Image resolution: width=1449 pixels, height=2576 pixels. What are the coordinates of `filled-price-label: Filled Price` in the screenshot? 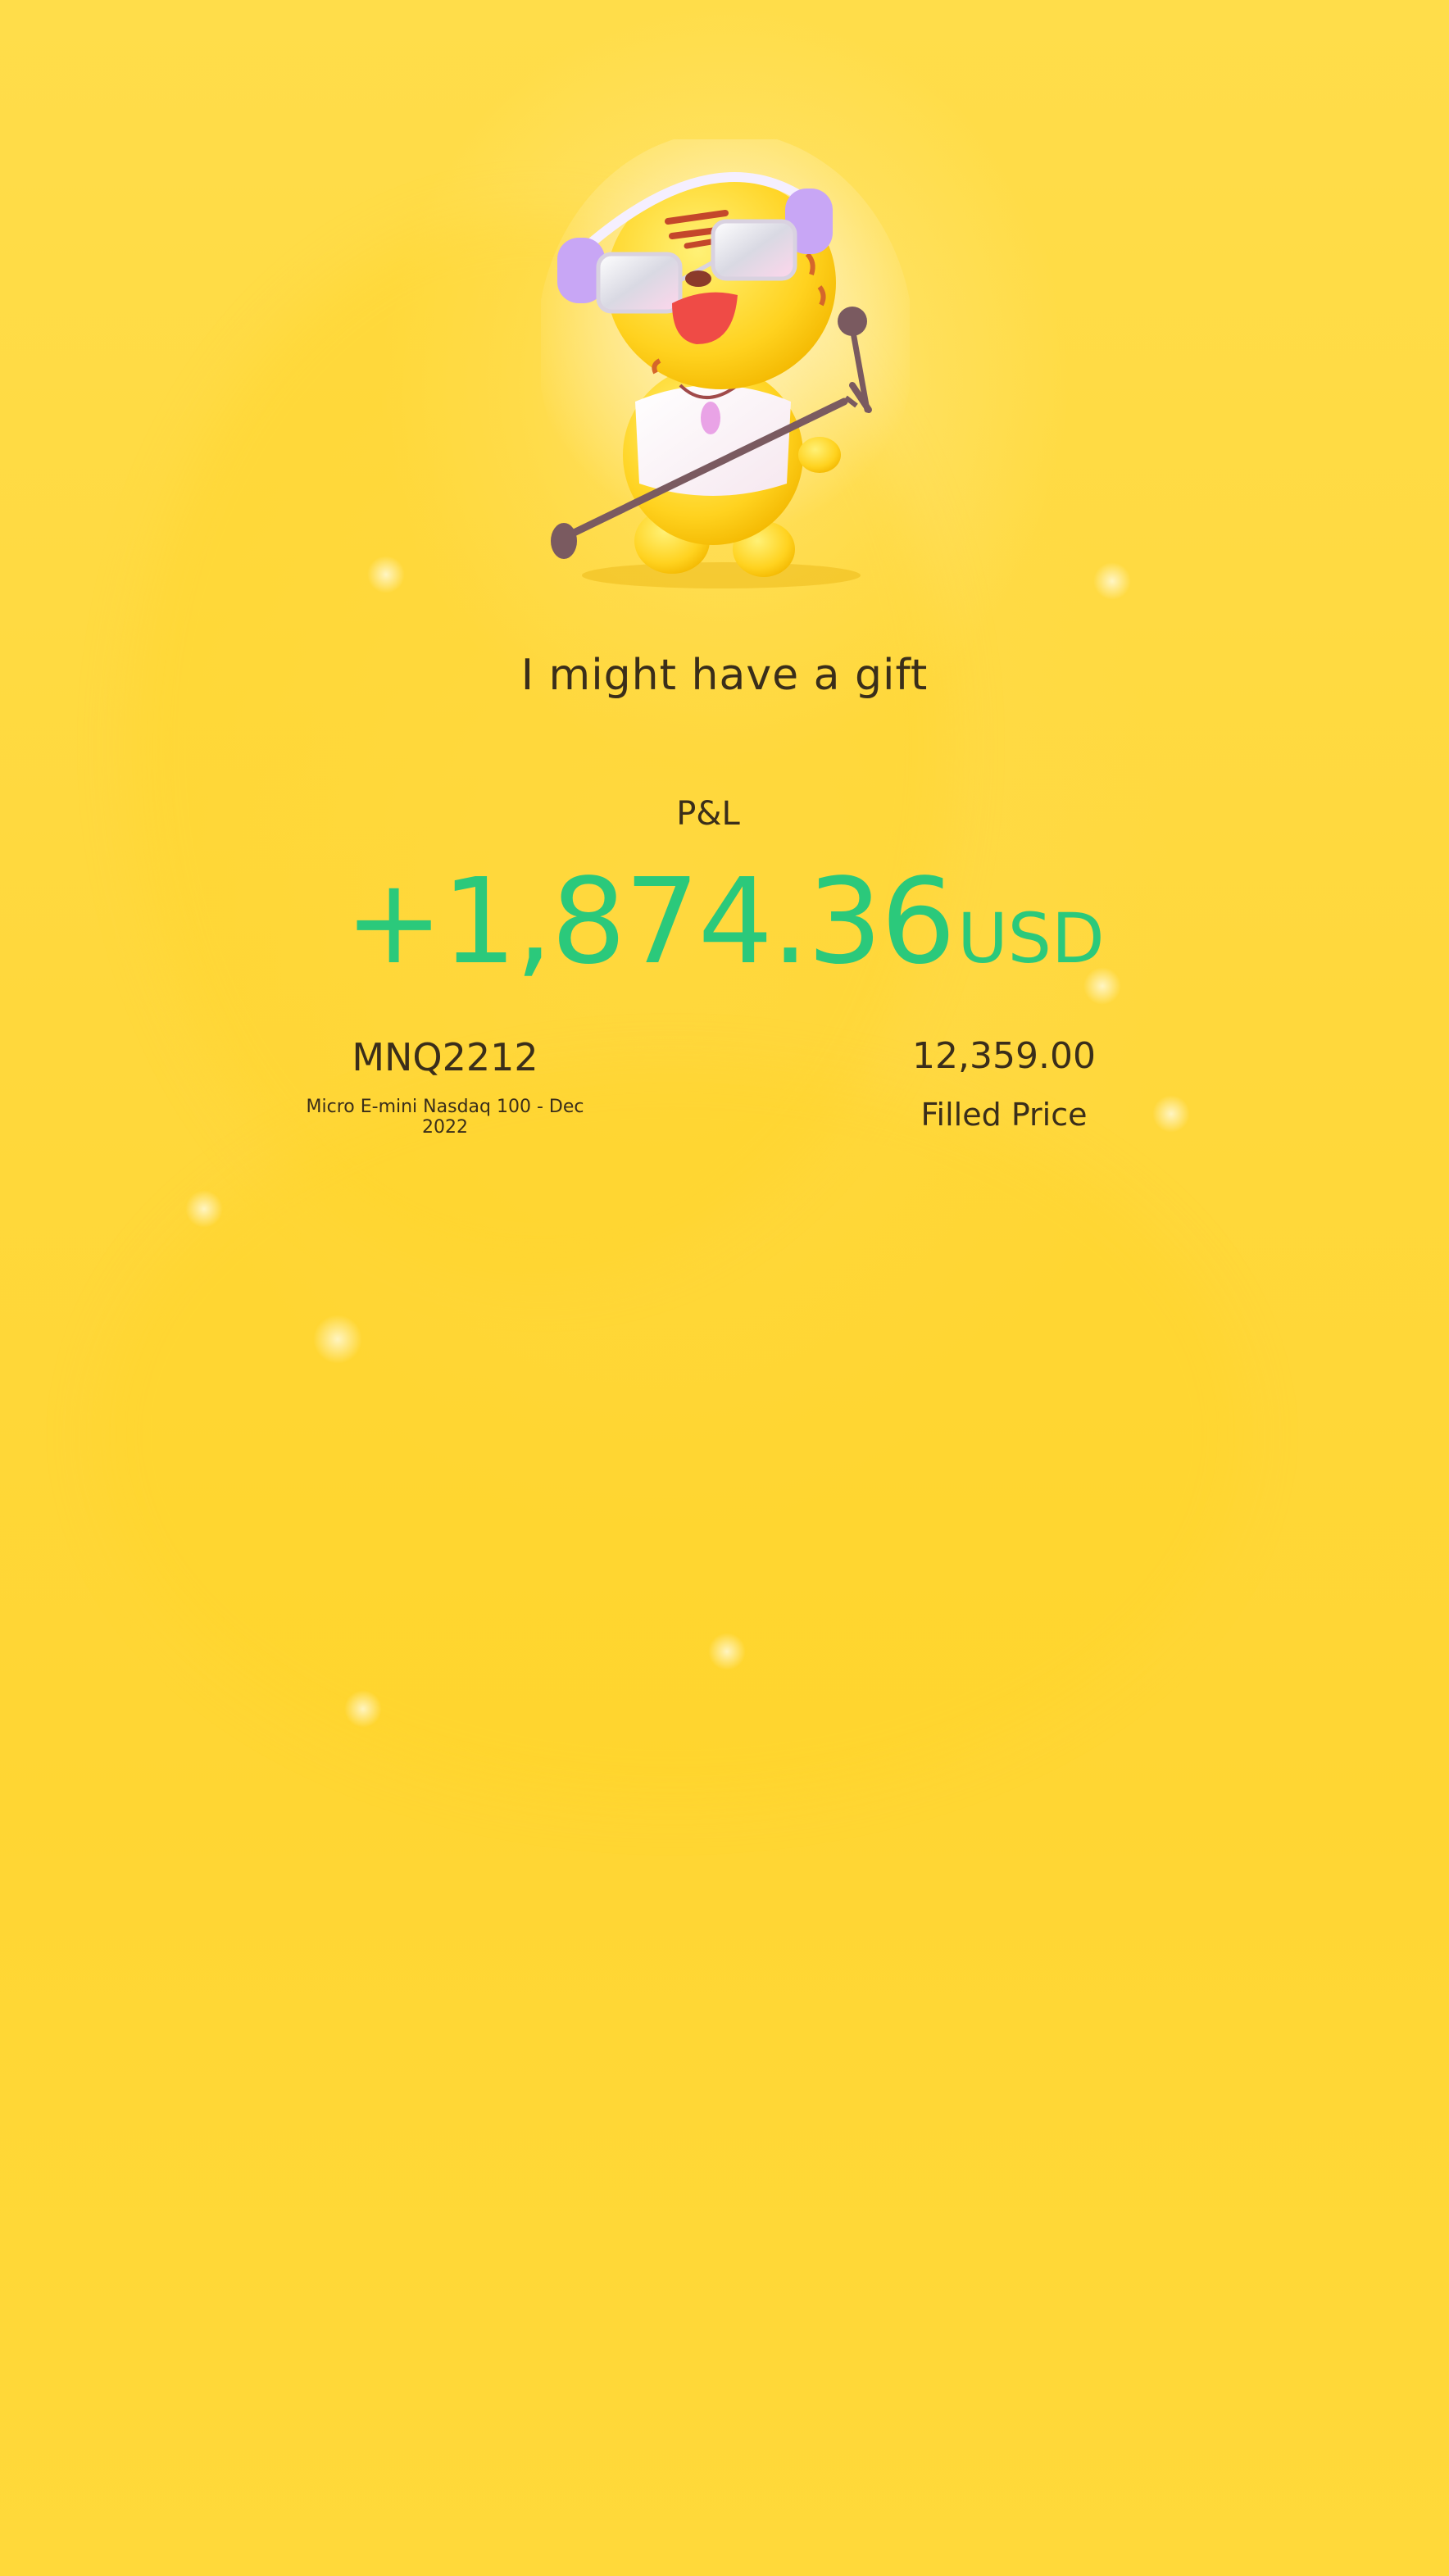 It's located at (1004, 1115).